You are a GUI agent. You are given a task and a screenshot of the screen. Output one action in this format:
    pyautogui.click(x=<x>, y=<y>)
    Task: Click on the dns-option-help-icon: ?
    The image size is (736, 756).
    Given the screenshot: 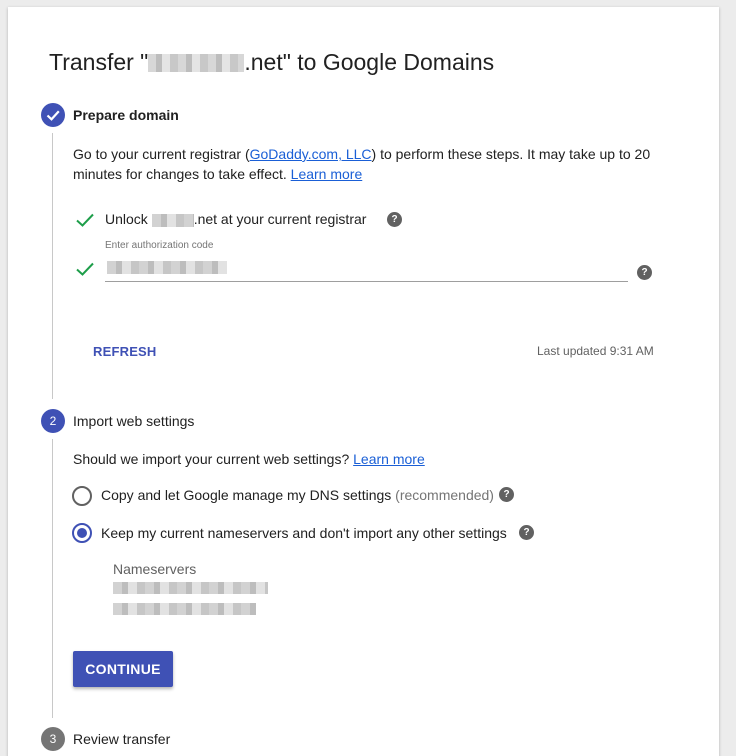 What is the action you would take?
    pyautogui.click(x=506, y=494)
    